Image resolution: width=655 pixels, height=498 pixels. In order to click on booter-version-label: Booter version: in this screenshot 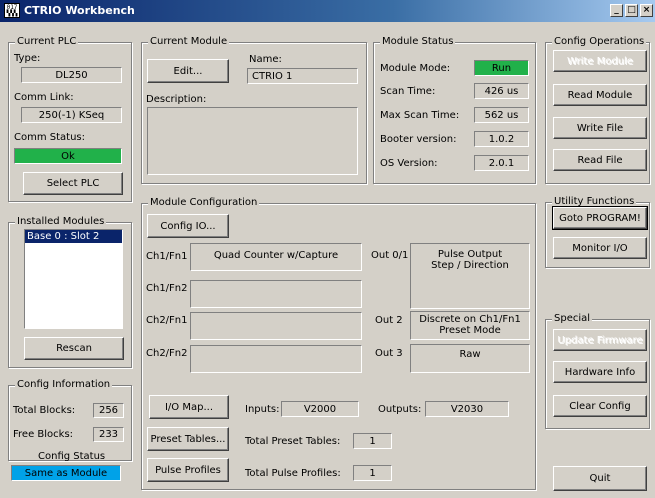, I will do `click(418, 139)`.